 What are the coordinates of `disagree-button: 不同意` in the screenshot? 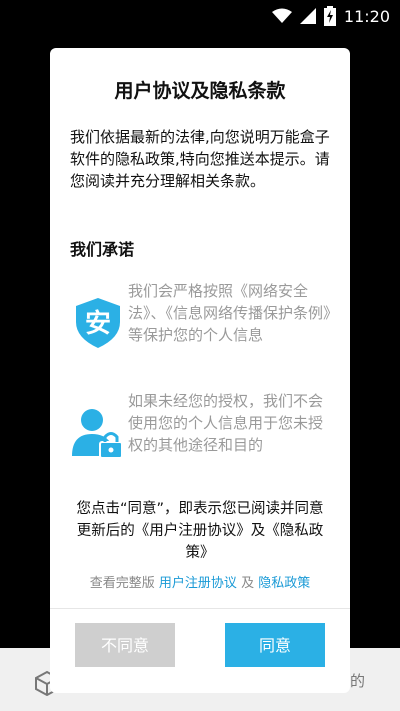 It's located at (125, 645).